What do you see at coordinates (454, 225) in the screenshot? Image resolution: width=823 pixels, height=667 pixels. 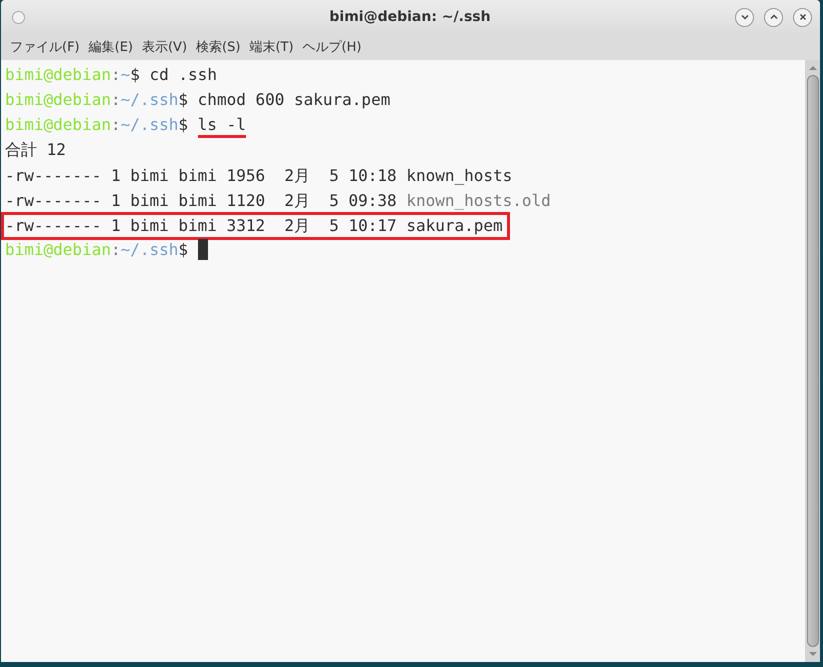 I see `file-name: sakura.pem` at bounding box center [454, 225].